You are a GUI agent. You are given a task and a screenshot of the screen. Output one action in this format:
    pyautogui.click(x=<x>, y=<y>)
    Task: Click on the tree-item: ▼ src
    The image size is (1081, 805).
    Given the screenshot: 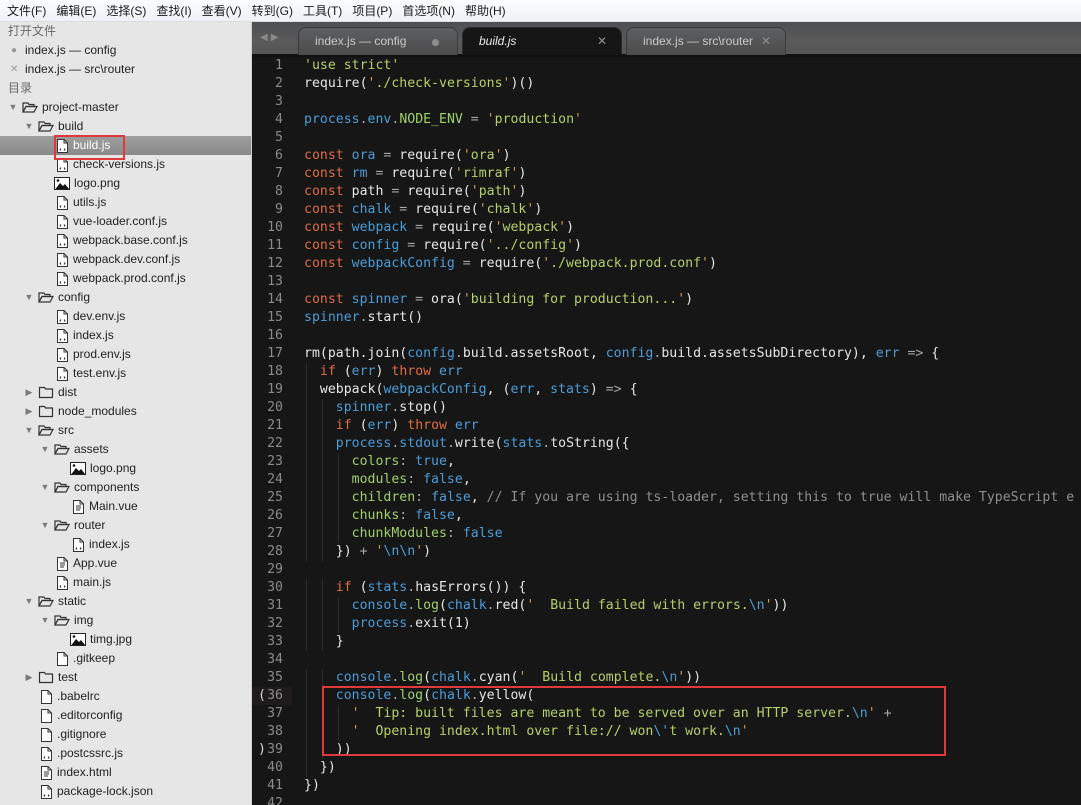 What is the action you would take?
    pyautogui.click(x=125, y=430)
    